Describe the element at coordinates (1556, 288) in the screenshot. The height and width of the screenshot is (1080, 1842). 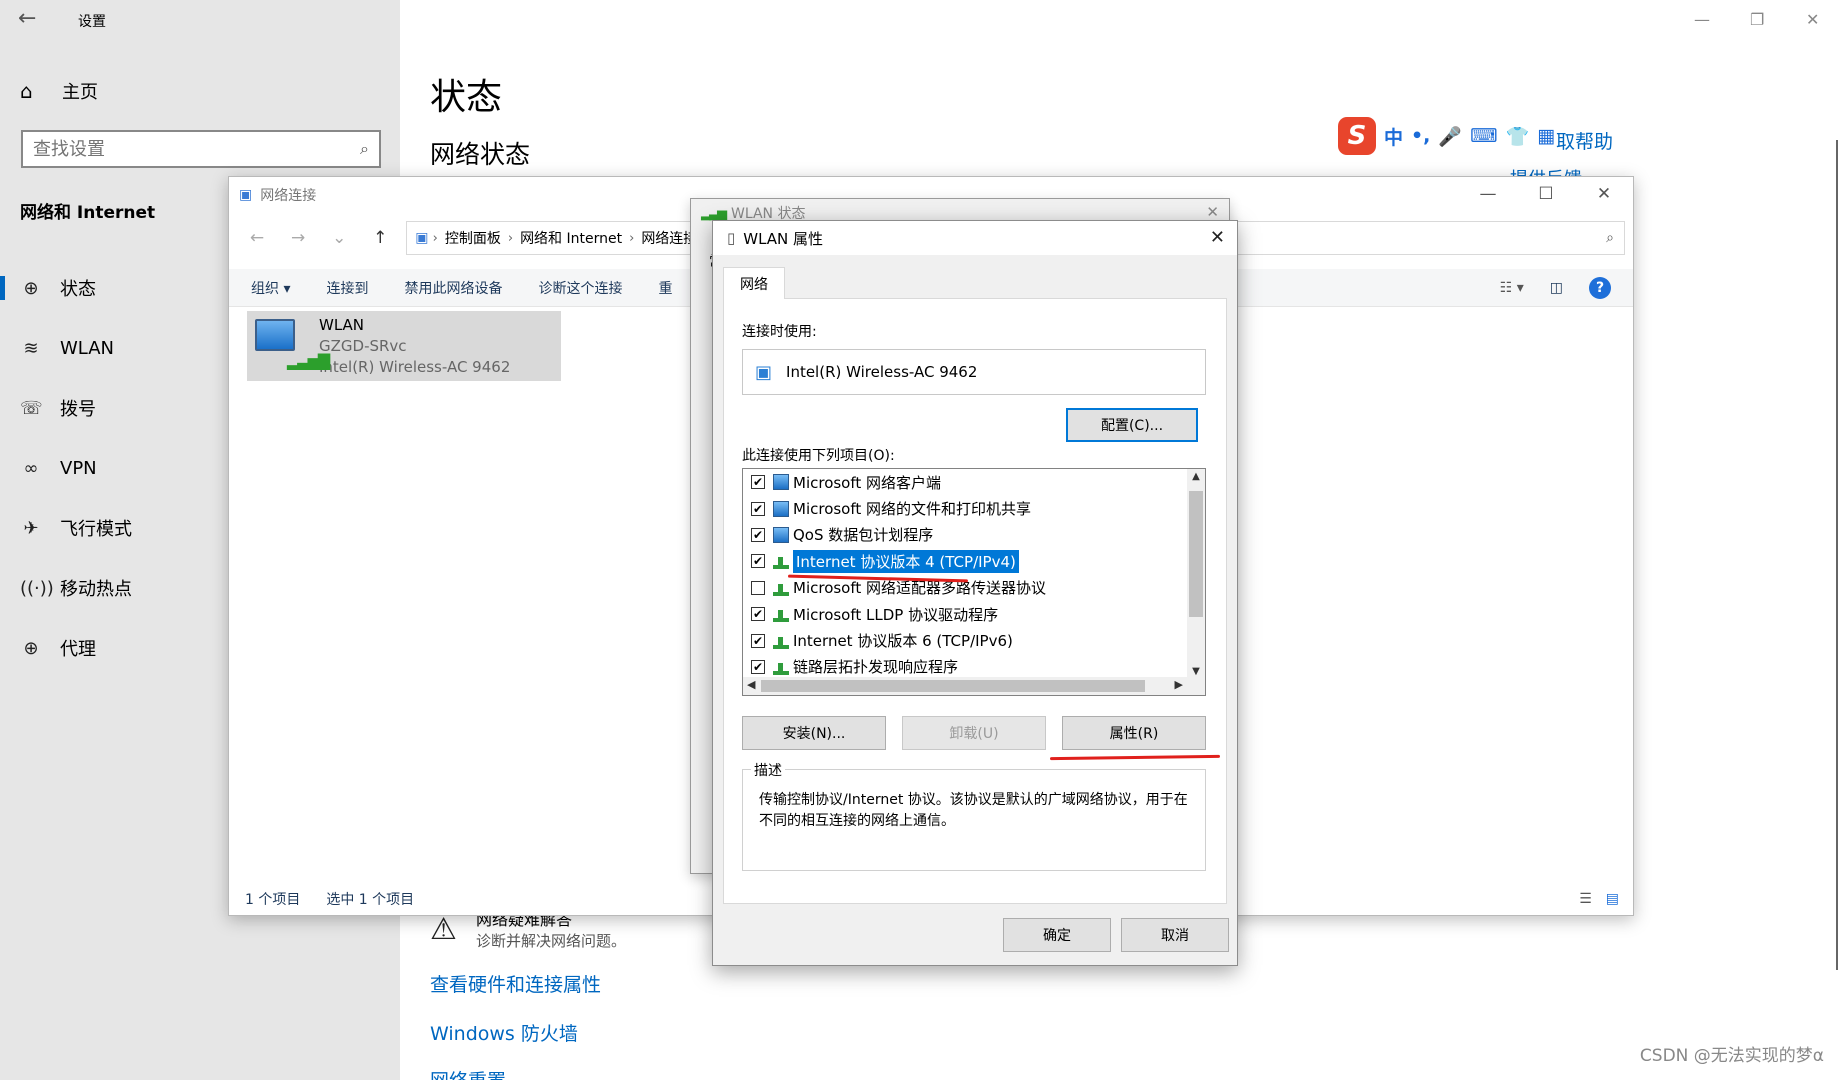
I see `preview-pane-icon: ◫` at that location.